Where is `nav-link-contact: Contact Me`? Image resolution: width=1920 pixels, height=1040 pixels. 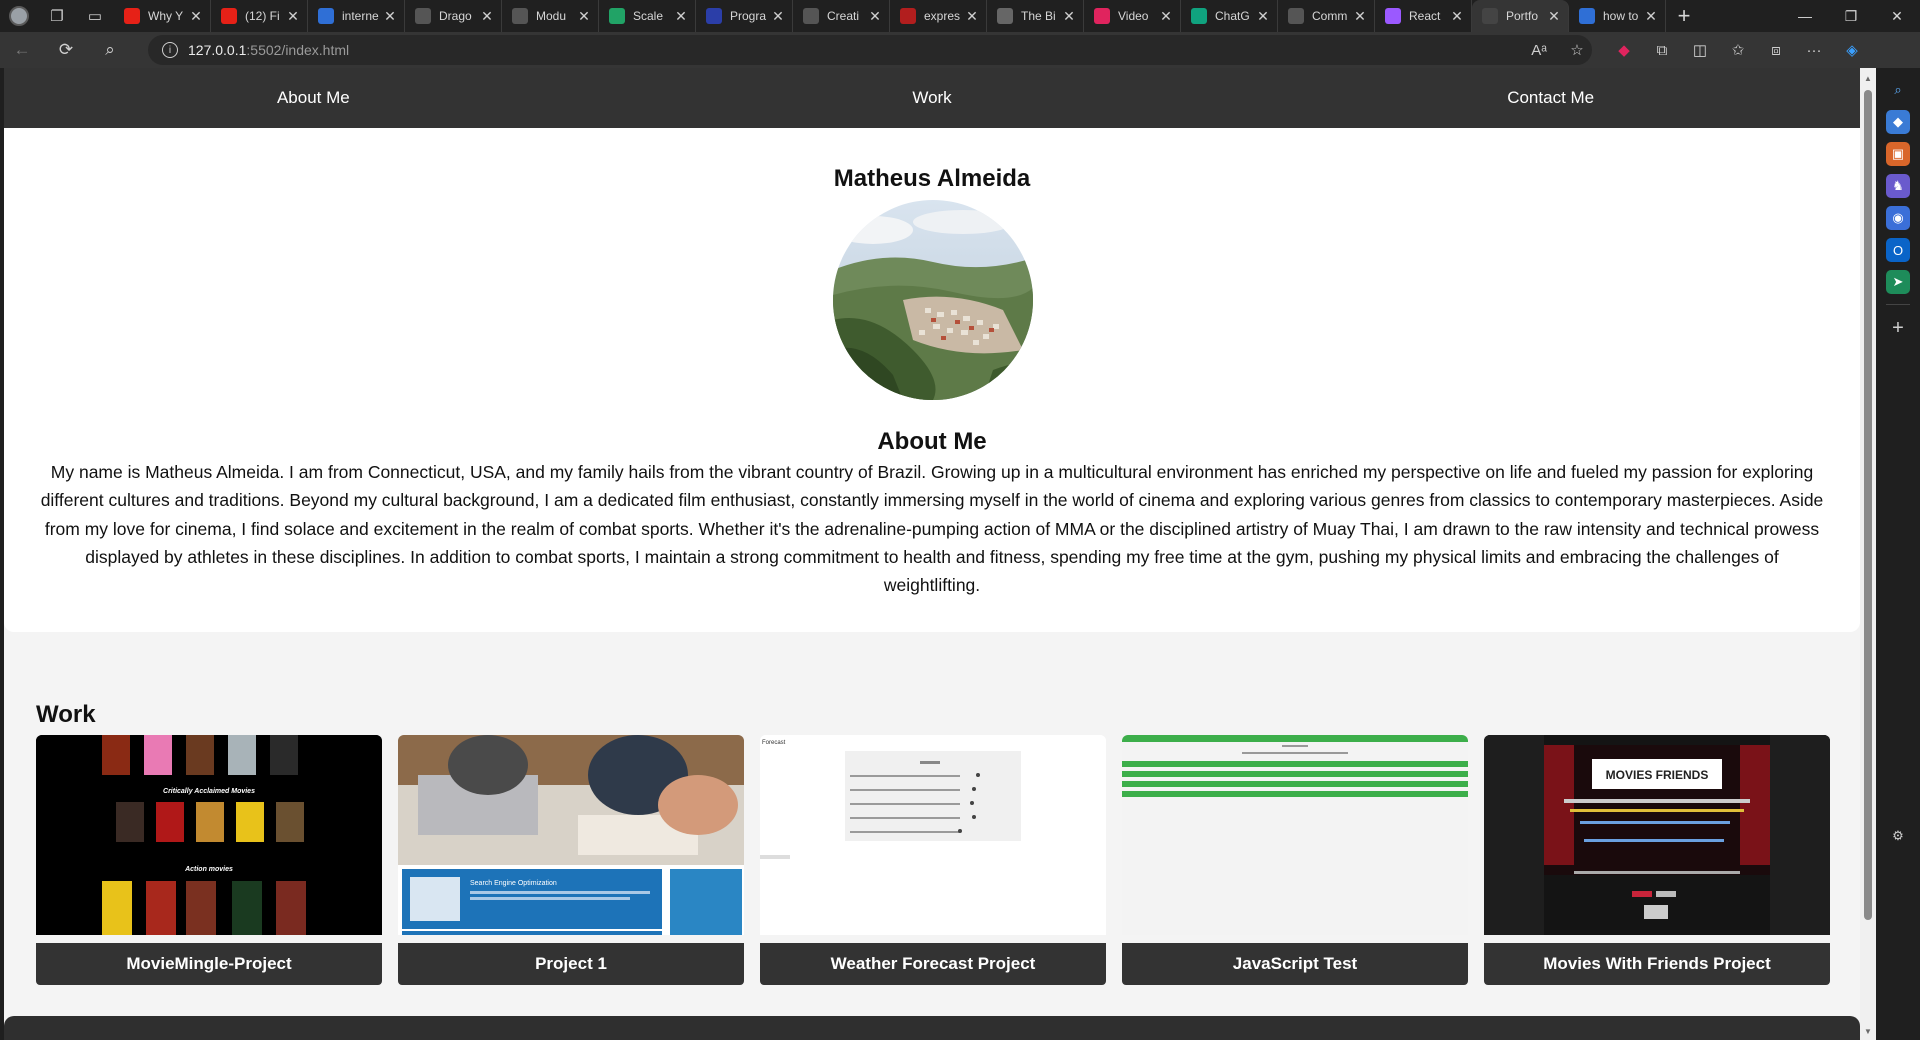 nav-link-contact: Contact Me is located at coordinates (1550, 98).